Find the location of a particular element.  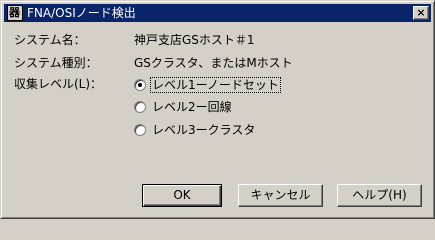

radio-level1-button is located at coordinates (140, 85).